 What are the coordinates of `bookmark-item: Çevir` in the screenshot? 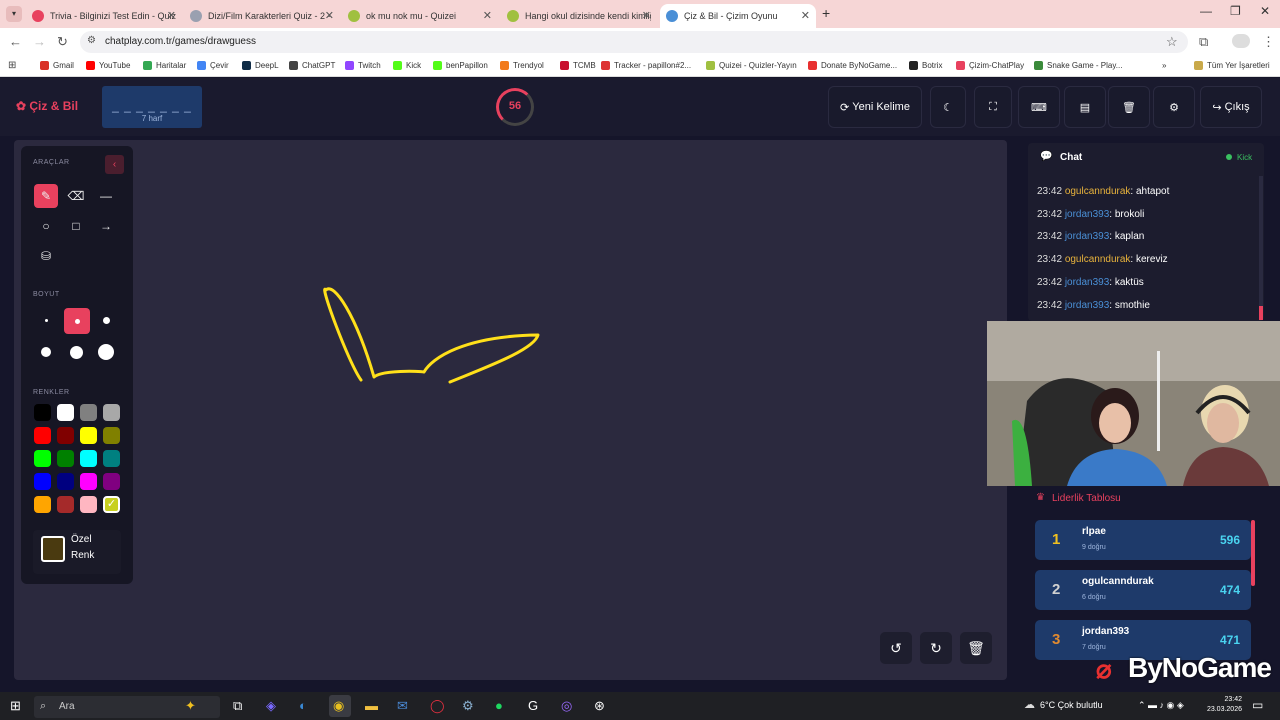 It's located at (213, 65).